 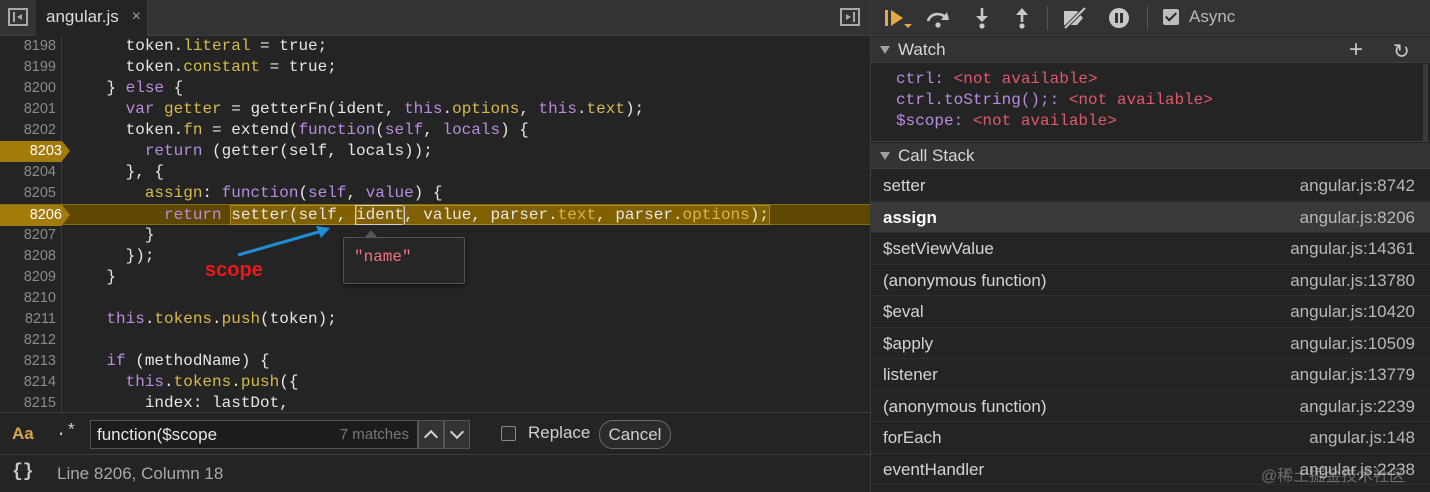 I want to click on breakpoint-marker: 8203, so click(x=35, y=151).